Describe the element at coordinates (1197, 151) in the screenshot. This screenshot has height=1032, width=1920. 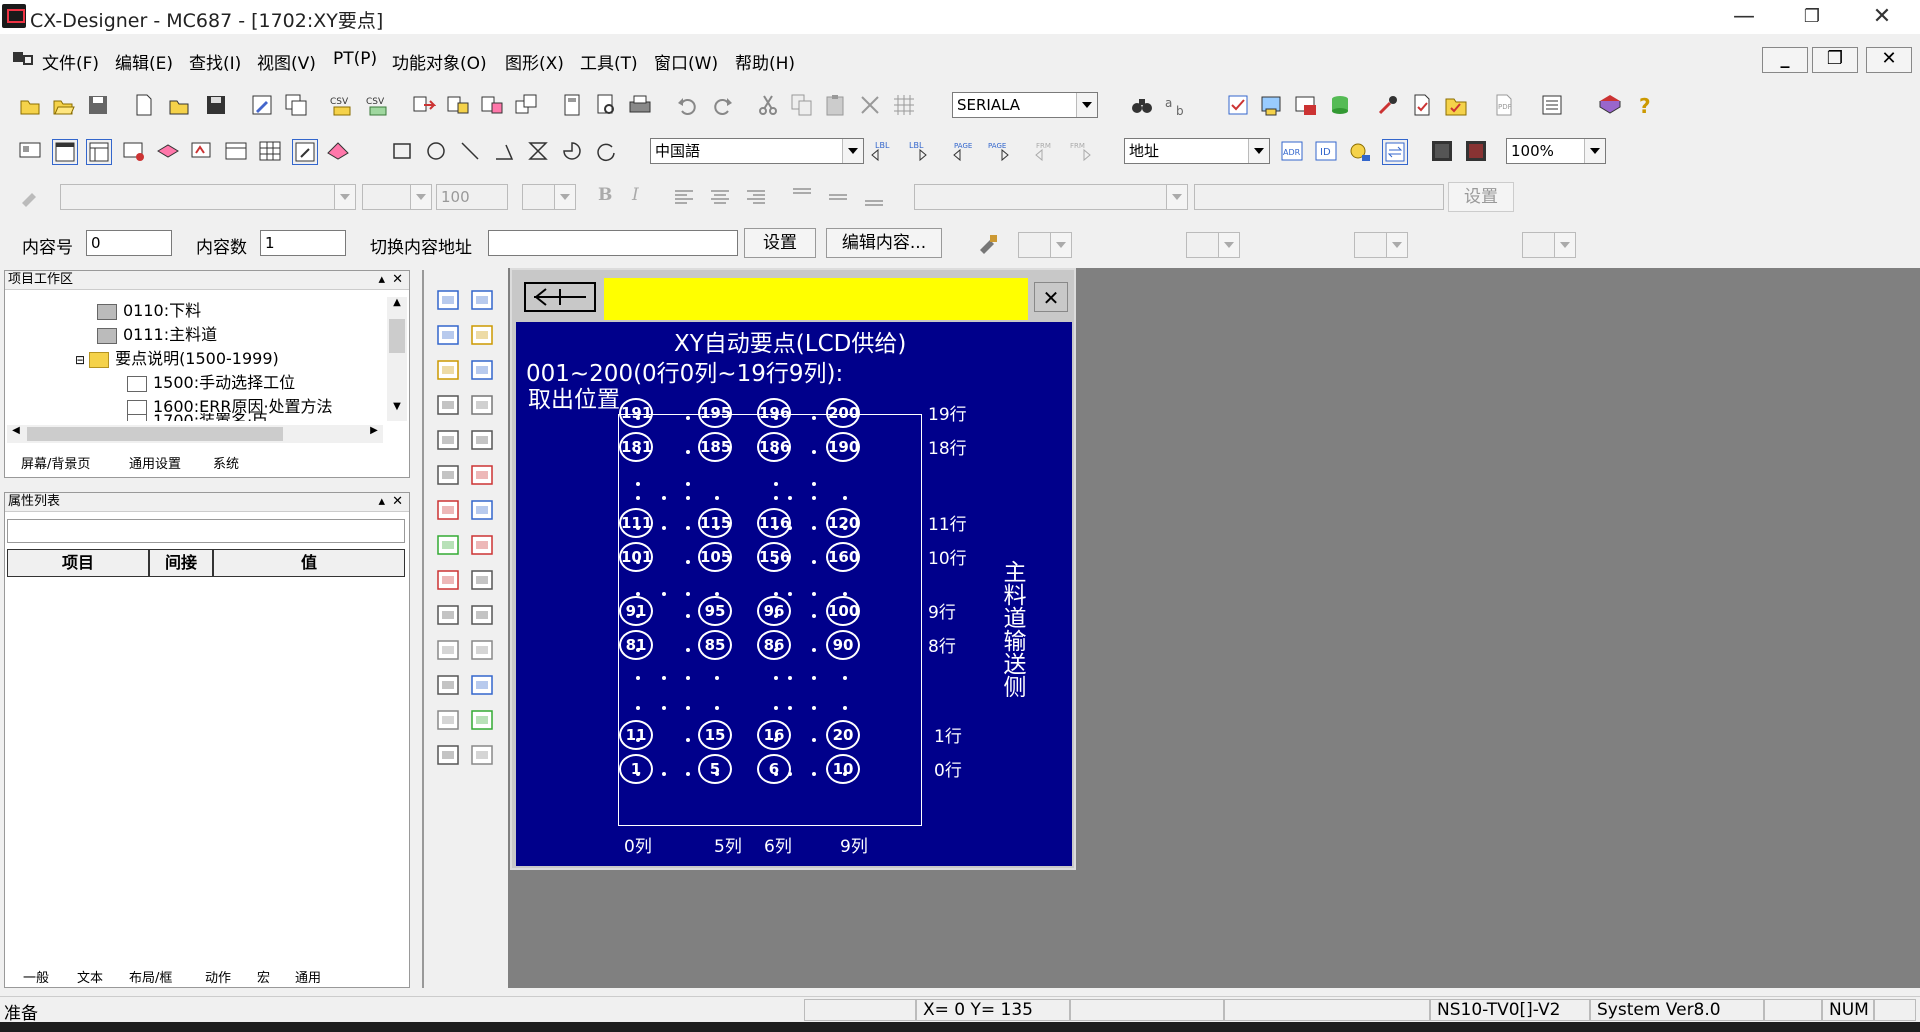
I see `address-select: 地址` at that location.